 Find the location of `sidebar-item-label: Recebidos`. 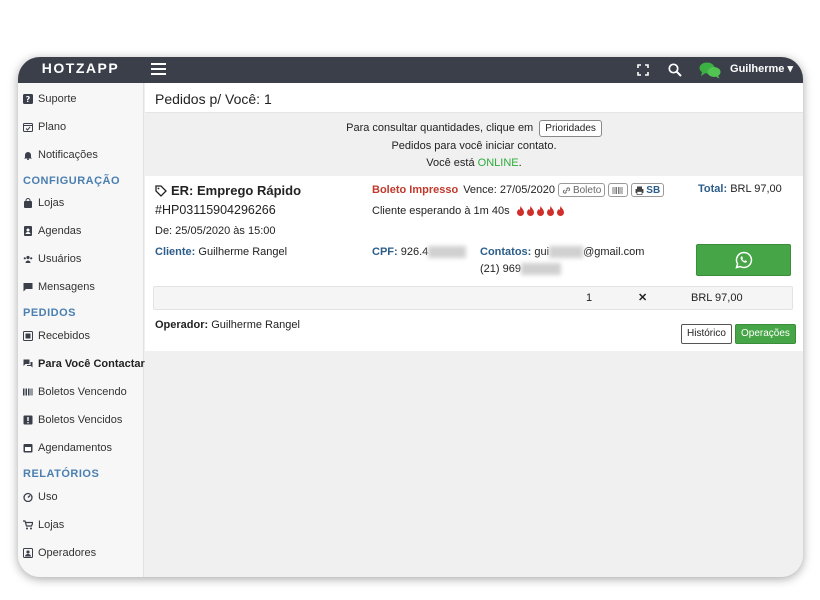

sidebar-item-label: Recebidos is located at coordinates (64, 336).